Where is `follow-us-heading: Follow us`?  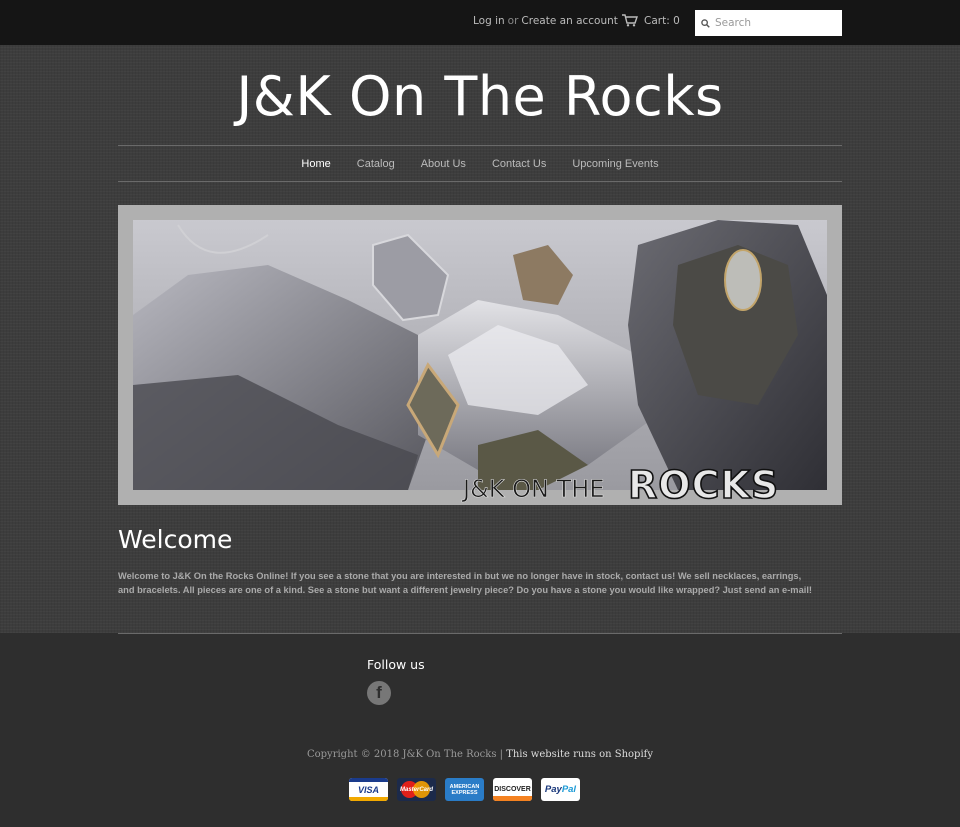 follow-us-heading: Follow us is located at coordinates (396, 664).